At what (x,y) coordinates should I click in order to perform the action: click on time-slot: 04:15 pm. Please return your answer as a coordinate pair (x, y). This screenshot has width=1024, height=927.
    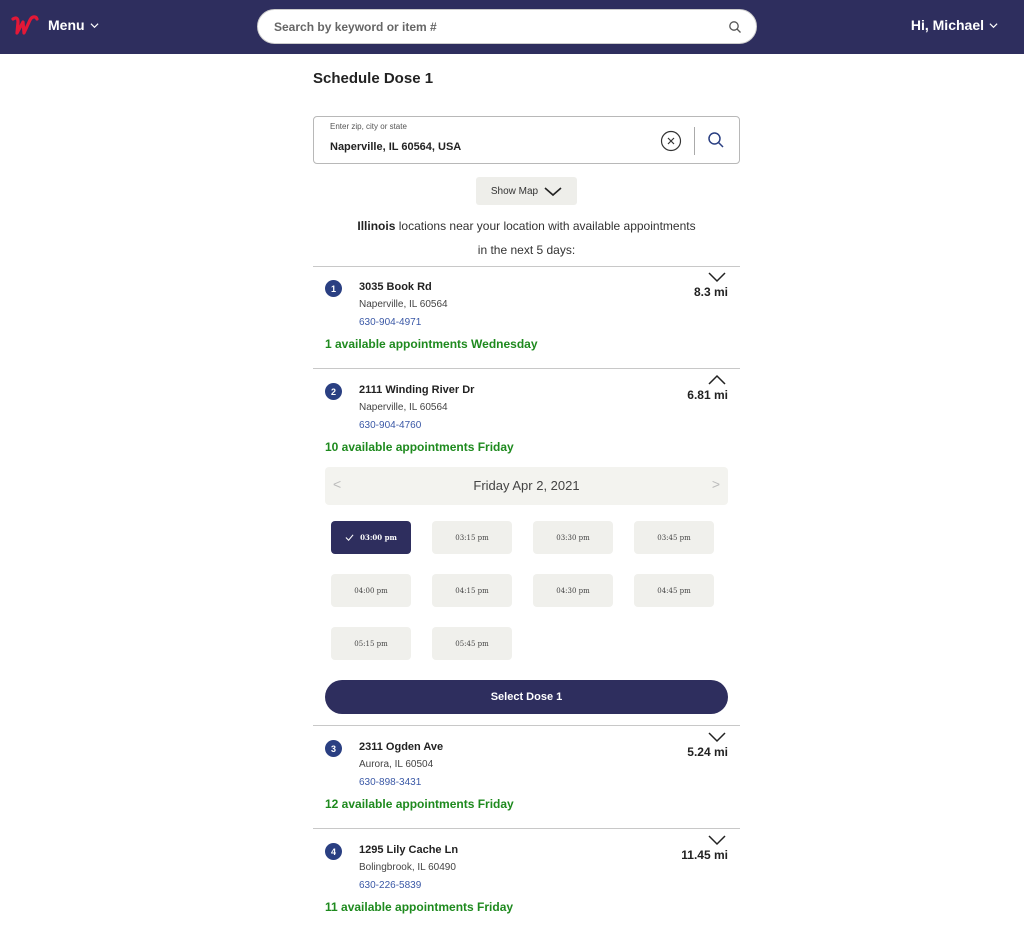
    Looking at the image, I should click on (472, 590).